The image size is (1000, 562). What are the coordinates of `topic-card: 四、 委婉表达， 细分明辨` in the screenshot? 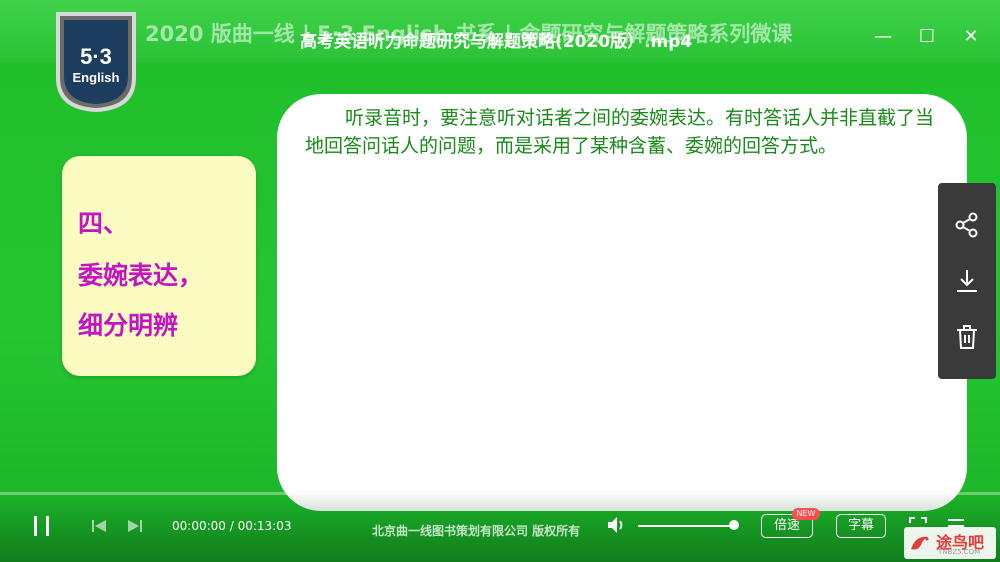 It's located at (159, 266).